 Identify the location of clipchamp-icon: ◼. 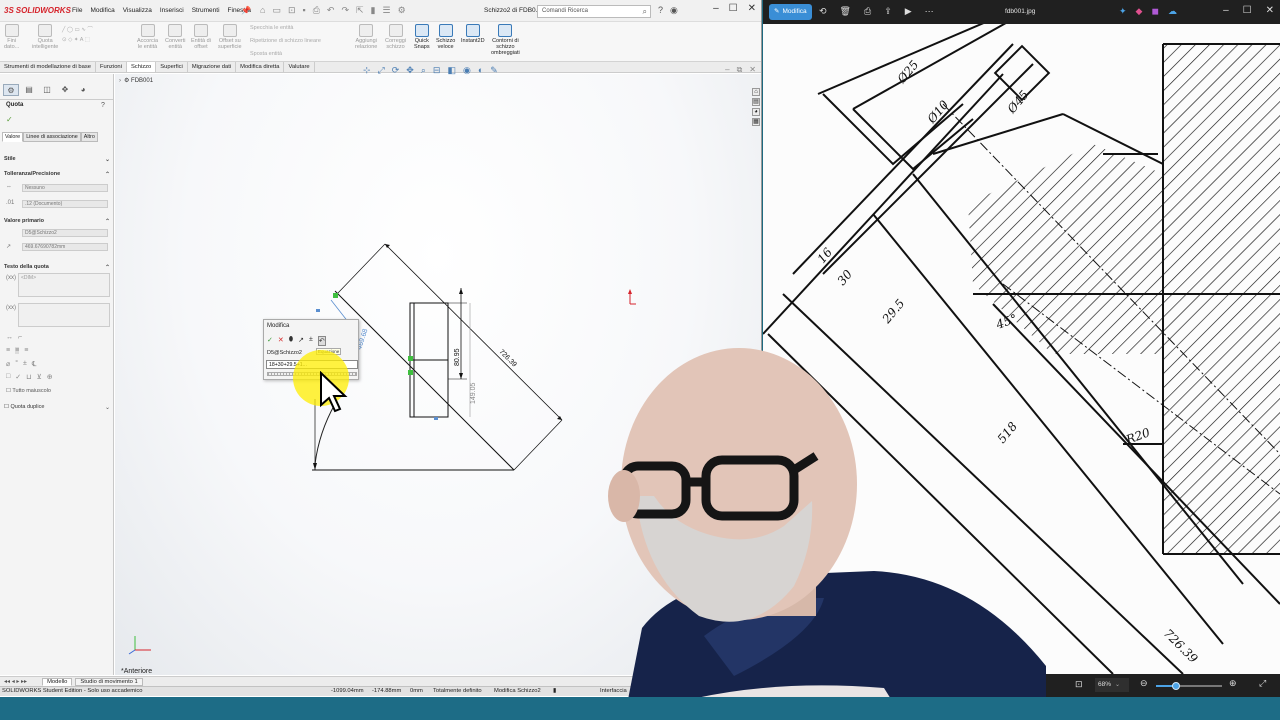
(1154, 11).